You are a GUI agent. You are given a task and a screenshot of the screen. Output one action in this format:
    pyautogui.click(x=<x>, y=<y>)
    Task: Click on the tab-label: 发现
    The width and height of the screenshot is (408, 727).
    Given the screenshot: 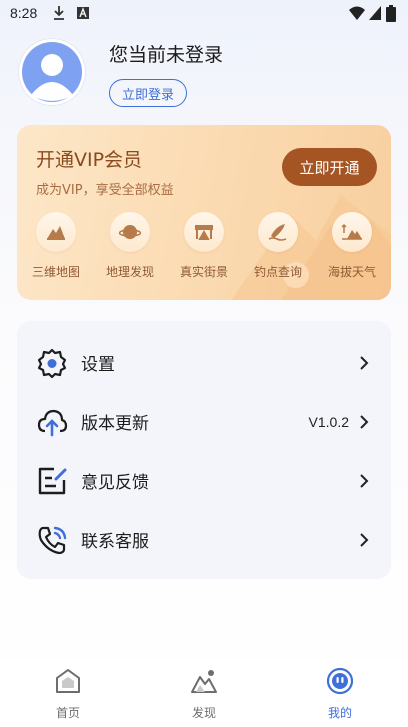 What is the action you would take?
    pyautogui.click(x=203, y=713)
    